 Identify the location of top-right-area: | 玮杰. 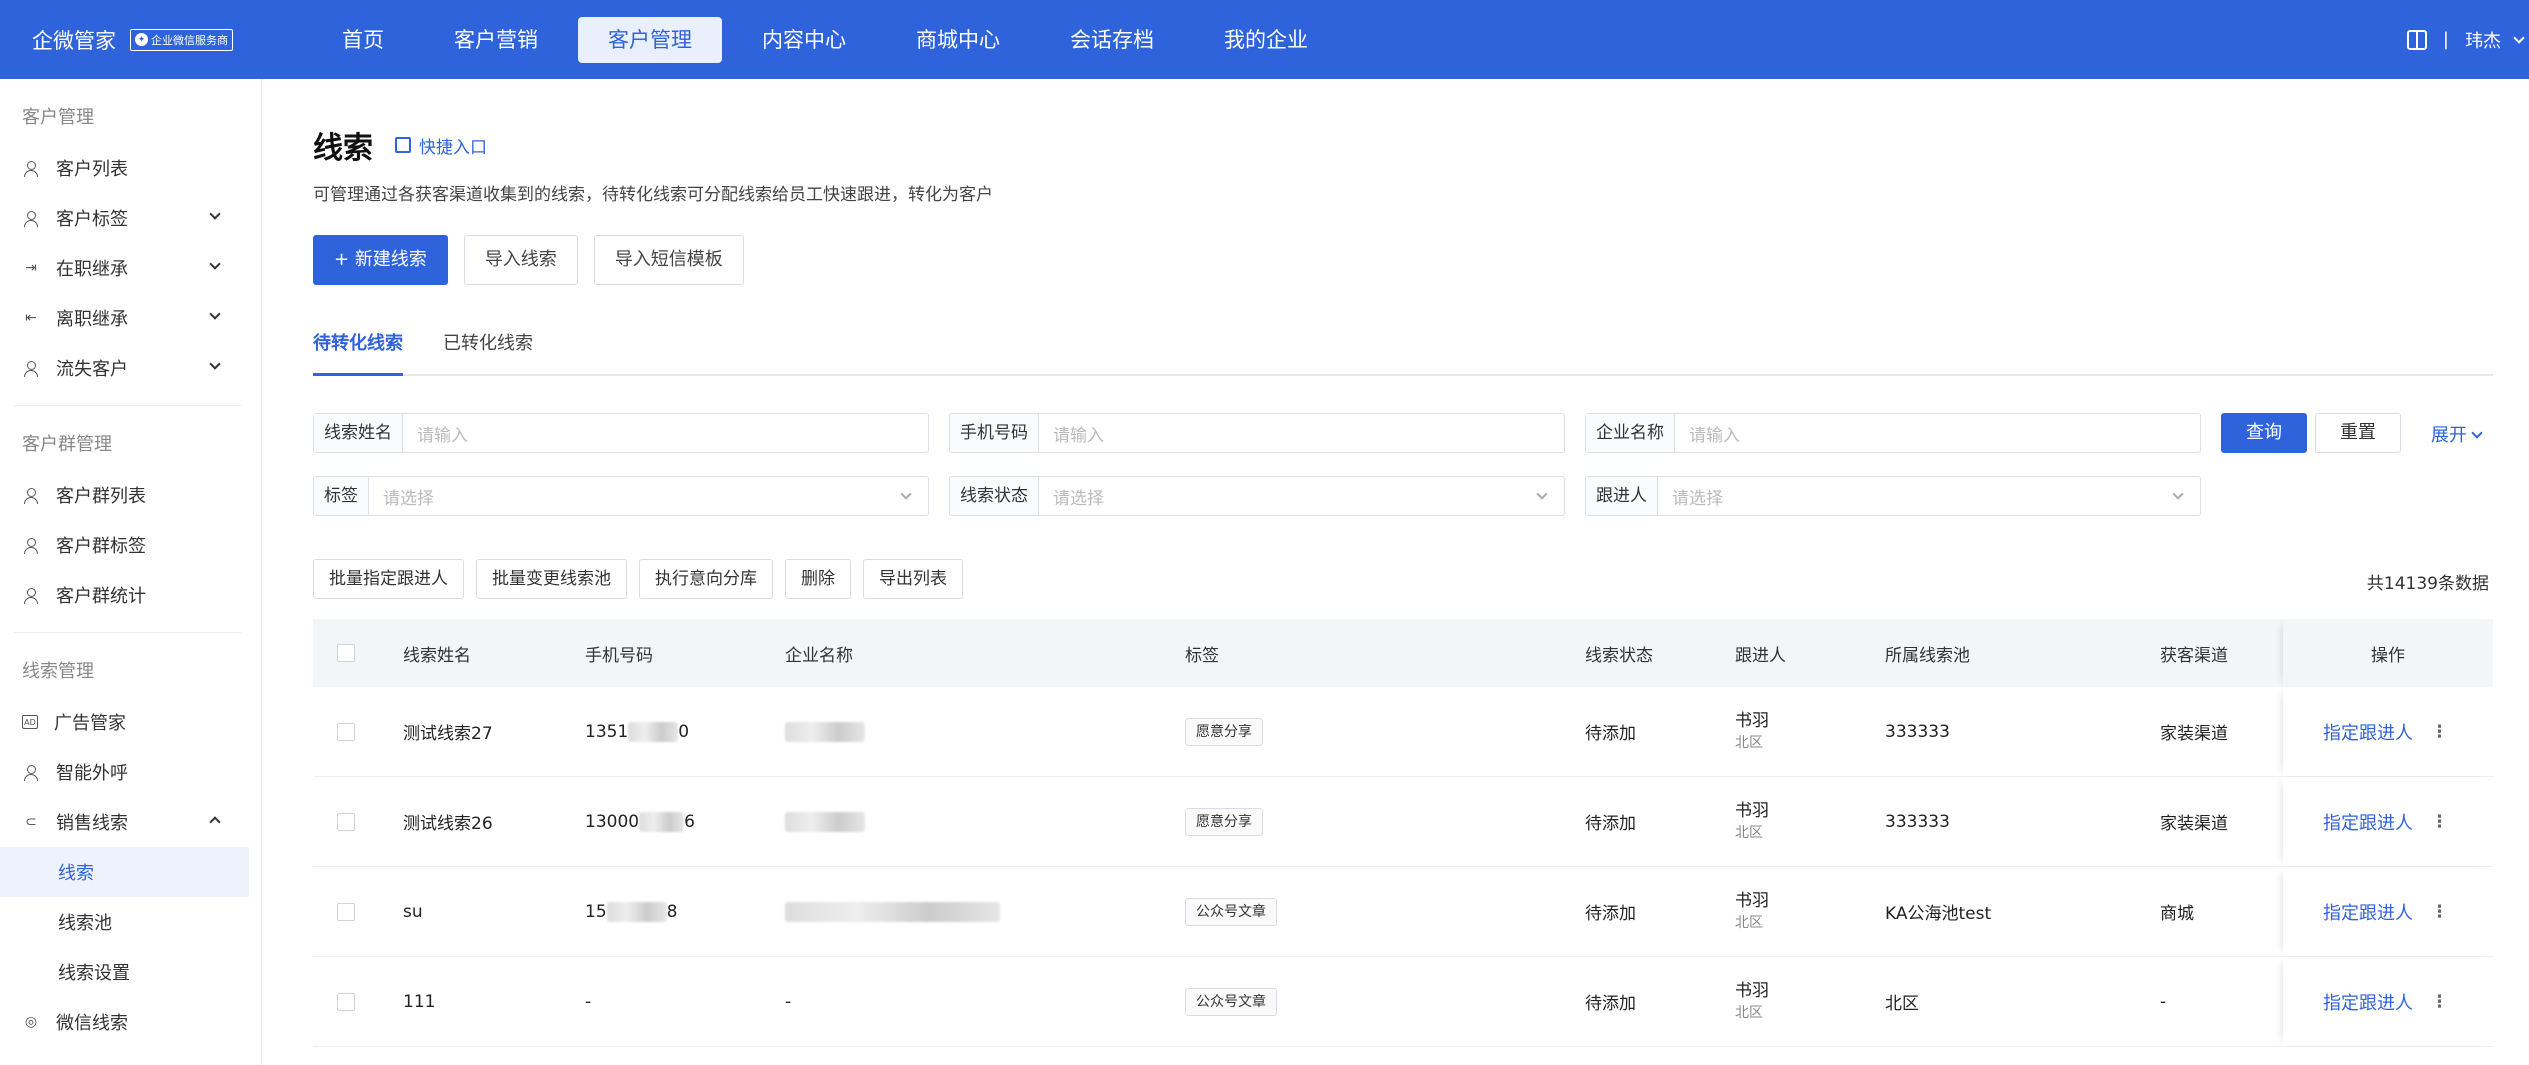
(2467, 39).